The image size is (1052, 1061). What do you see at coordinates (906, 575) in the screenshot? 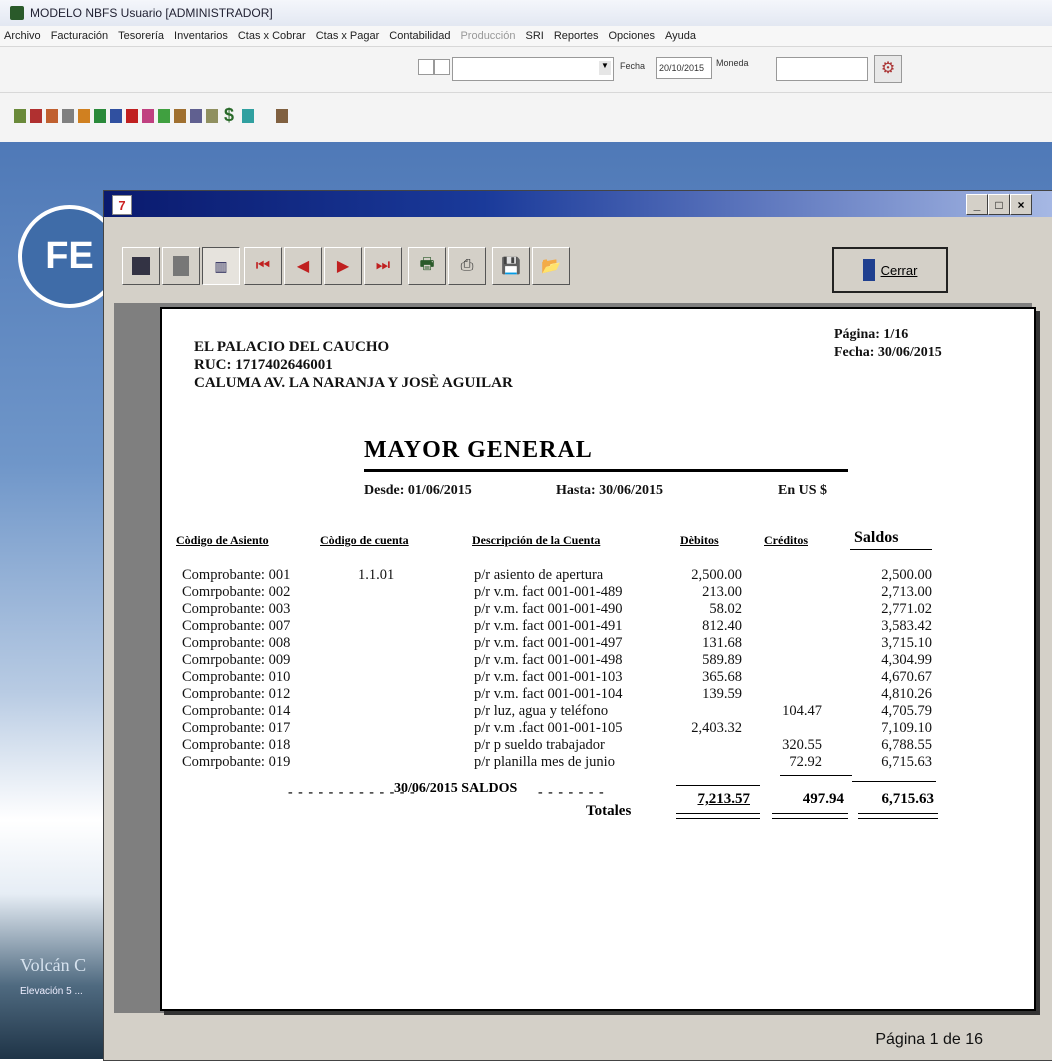
I see `row-saldo: 2,500.00` at bounding box center [906, 575].